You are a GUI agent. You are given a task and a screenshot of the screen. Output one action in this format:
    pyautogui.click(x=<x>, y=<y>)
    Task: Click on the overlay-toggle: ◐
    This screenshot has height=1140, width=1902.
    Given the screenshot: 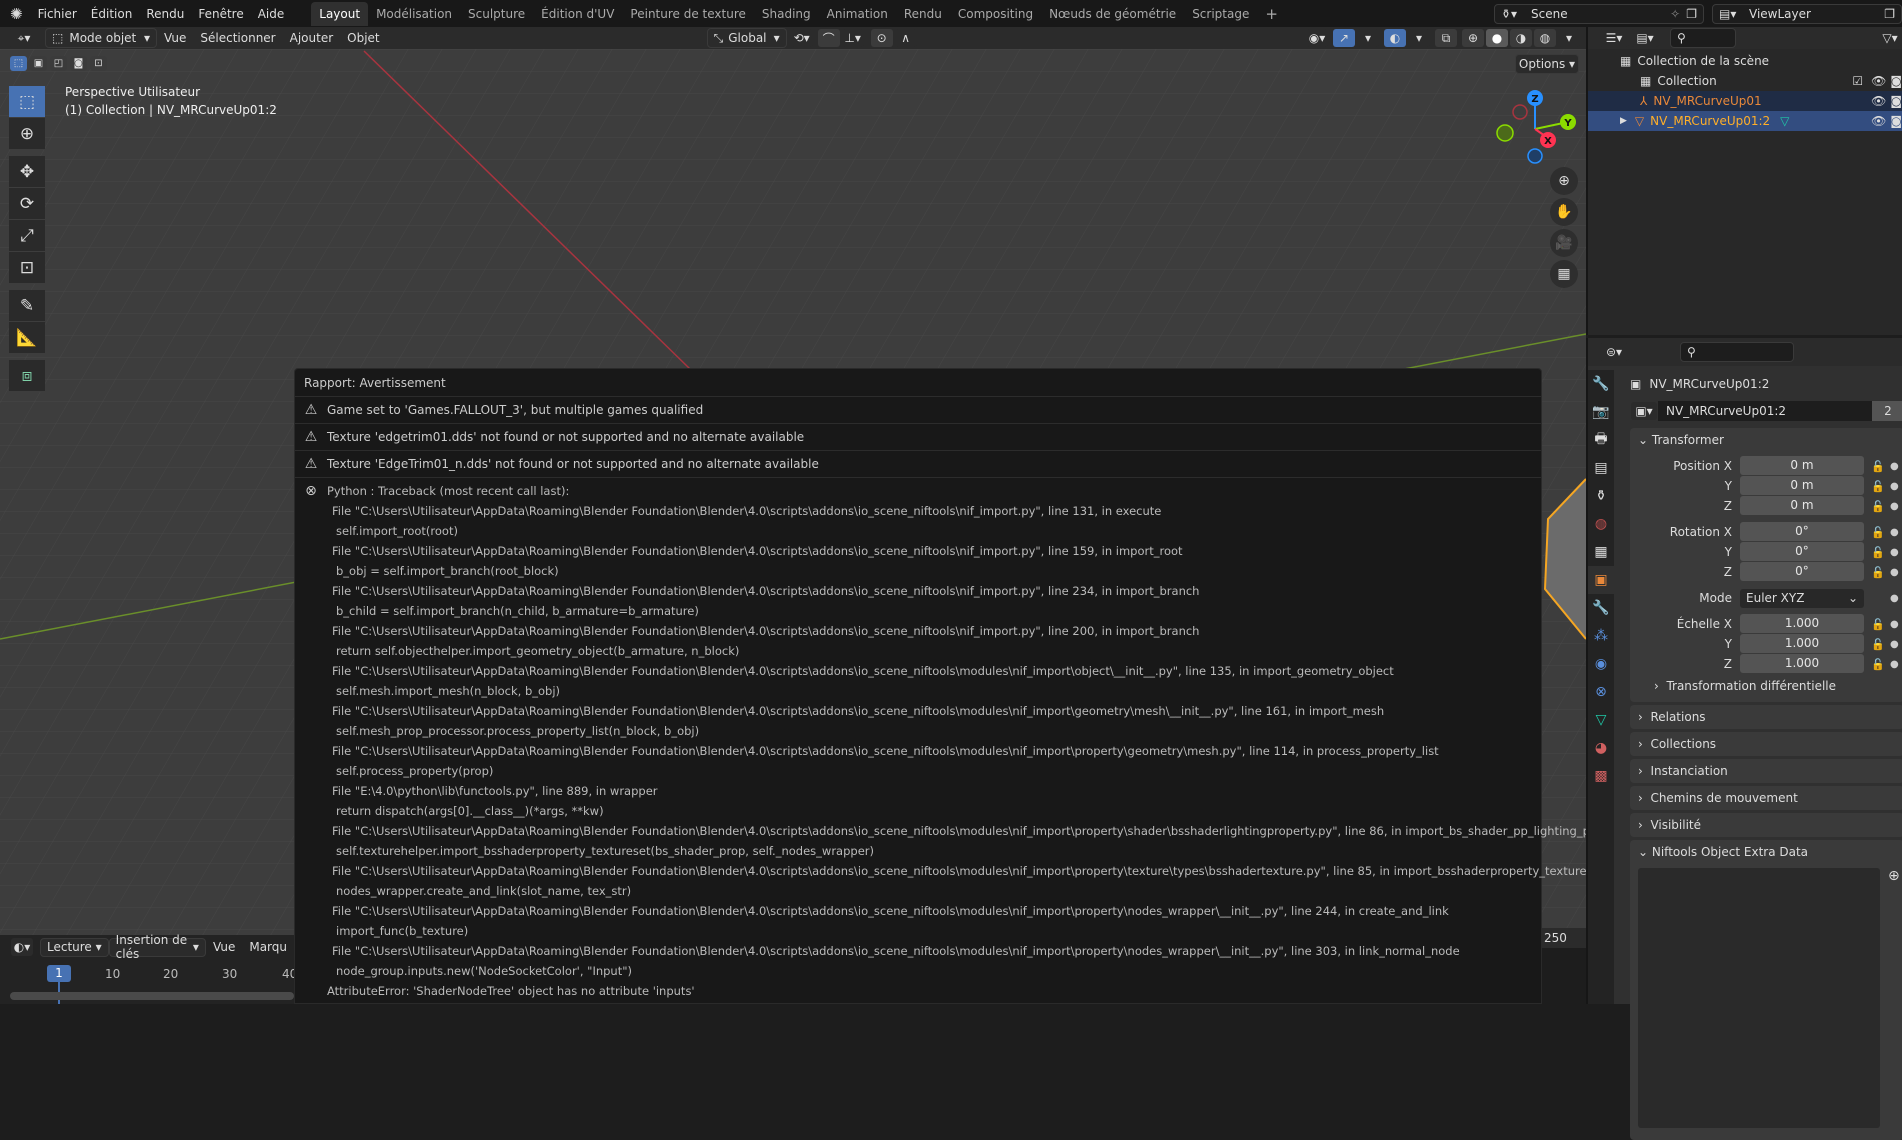 What is the action you would take?
    pyautogui.click(x=1395, y=38)
    